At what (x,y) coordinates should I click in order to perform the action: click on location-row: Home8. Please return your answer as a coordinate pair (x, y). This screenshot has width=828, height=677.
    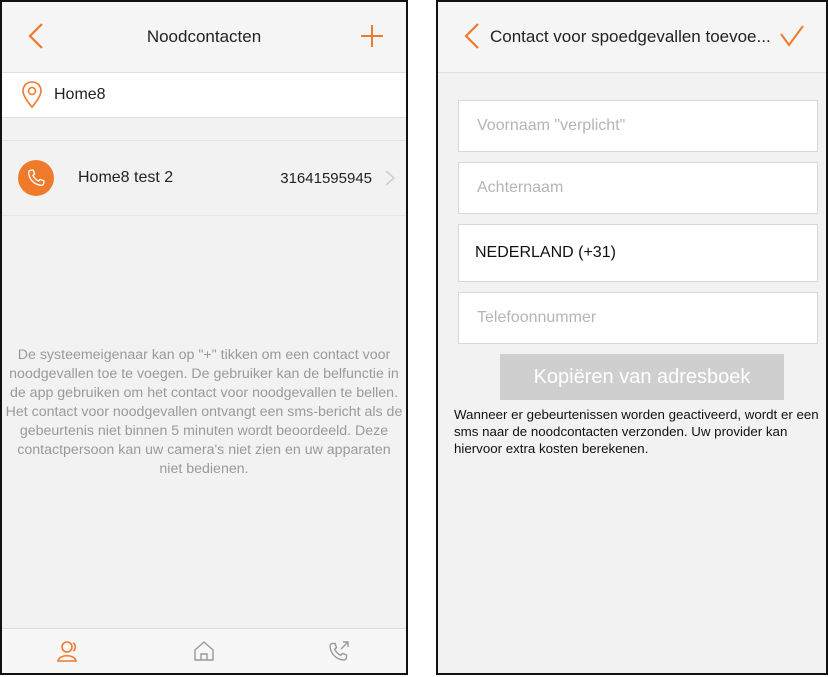
    Looking at the image, I should click on (204, 95).